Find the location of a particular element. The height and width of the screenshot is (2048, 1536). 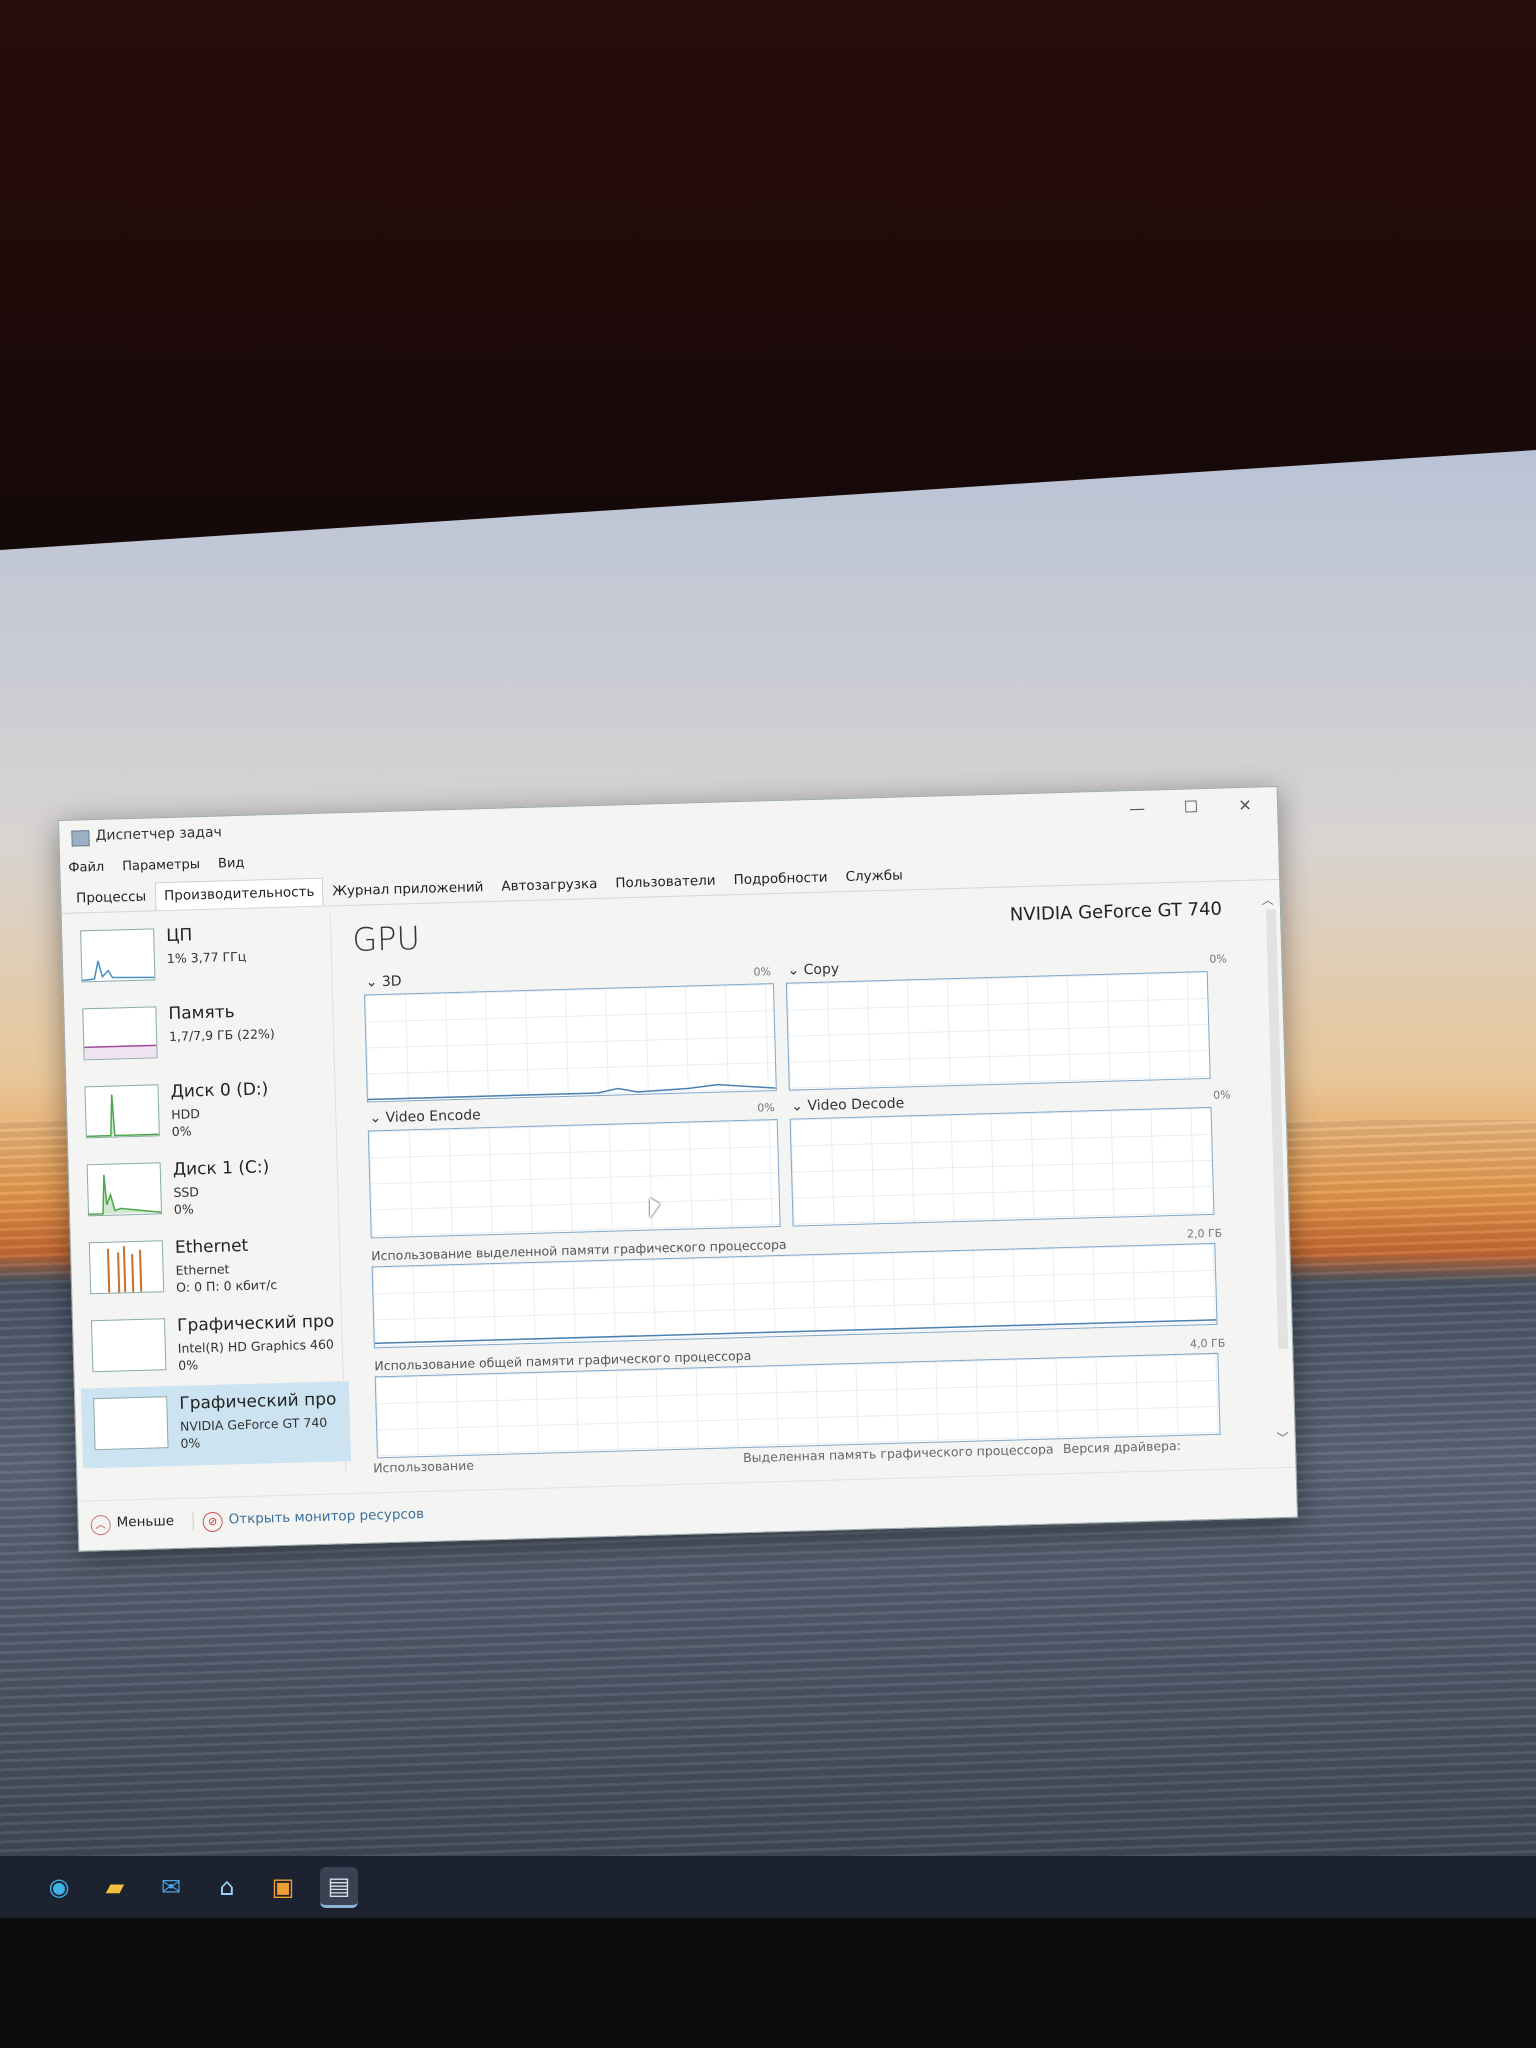

fewer-details-link: Меньше is located at coordinates (145, 1522).